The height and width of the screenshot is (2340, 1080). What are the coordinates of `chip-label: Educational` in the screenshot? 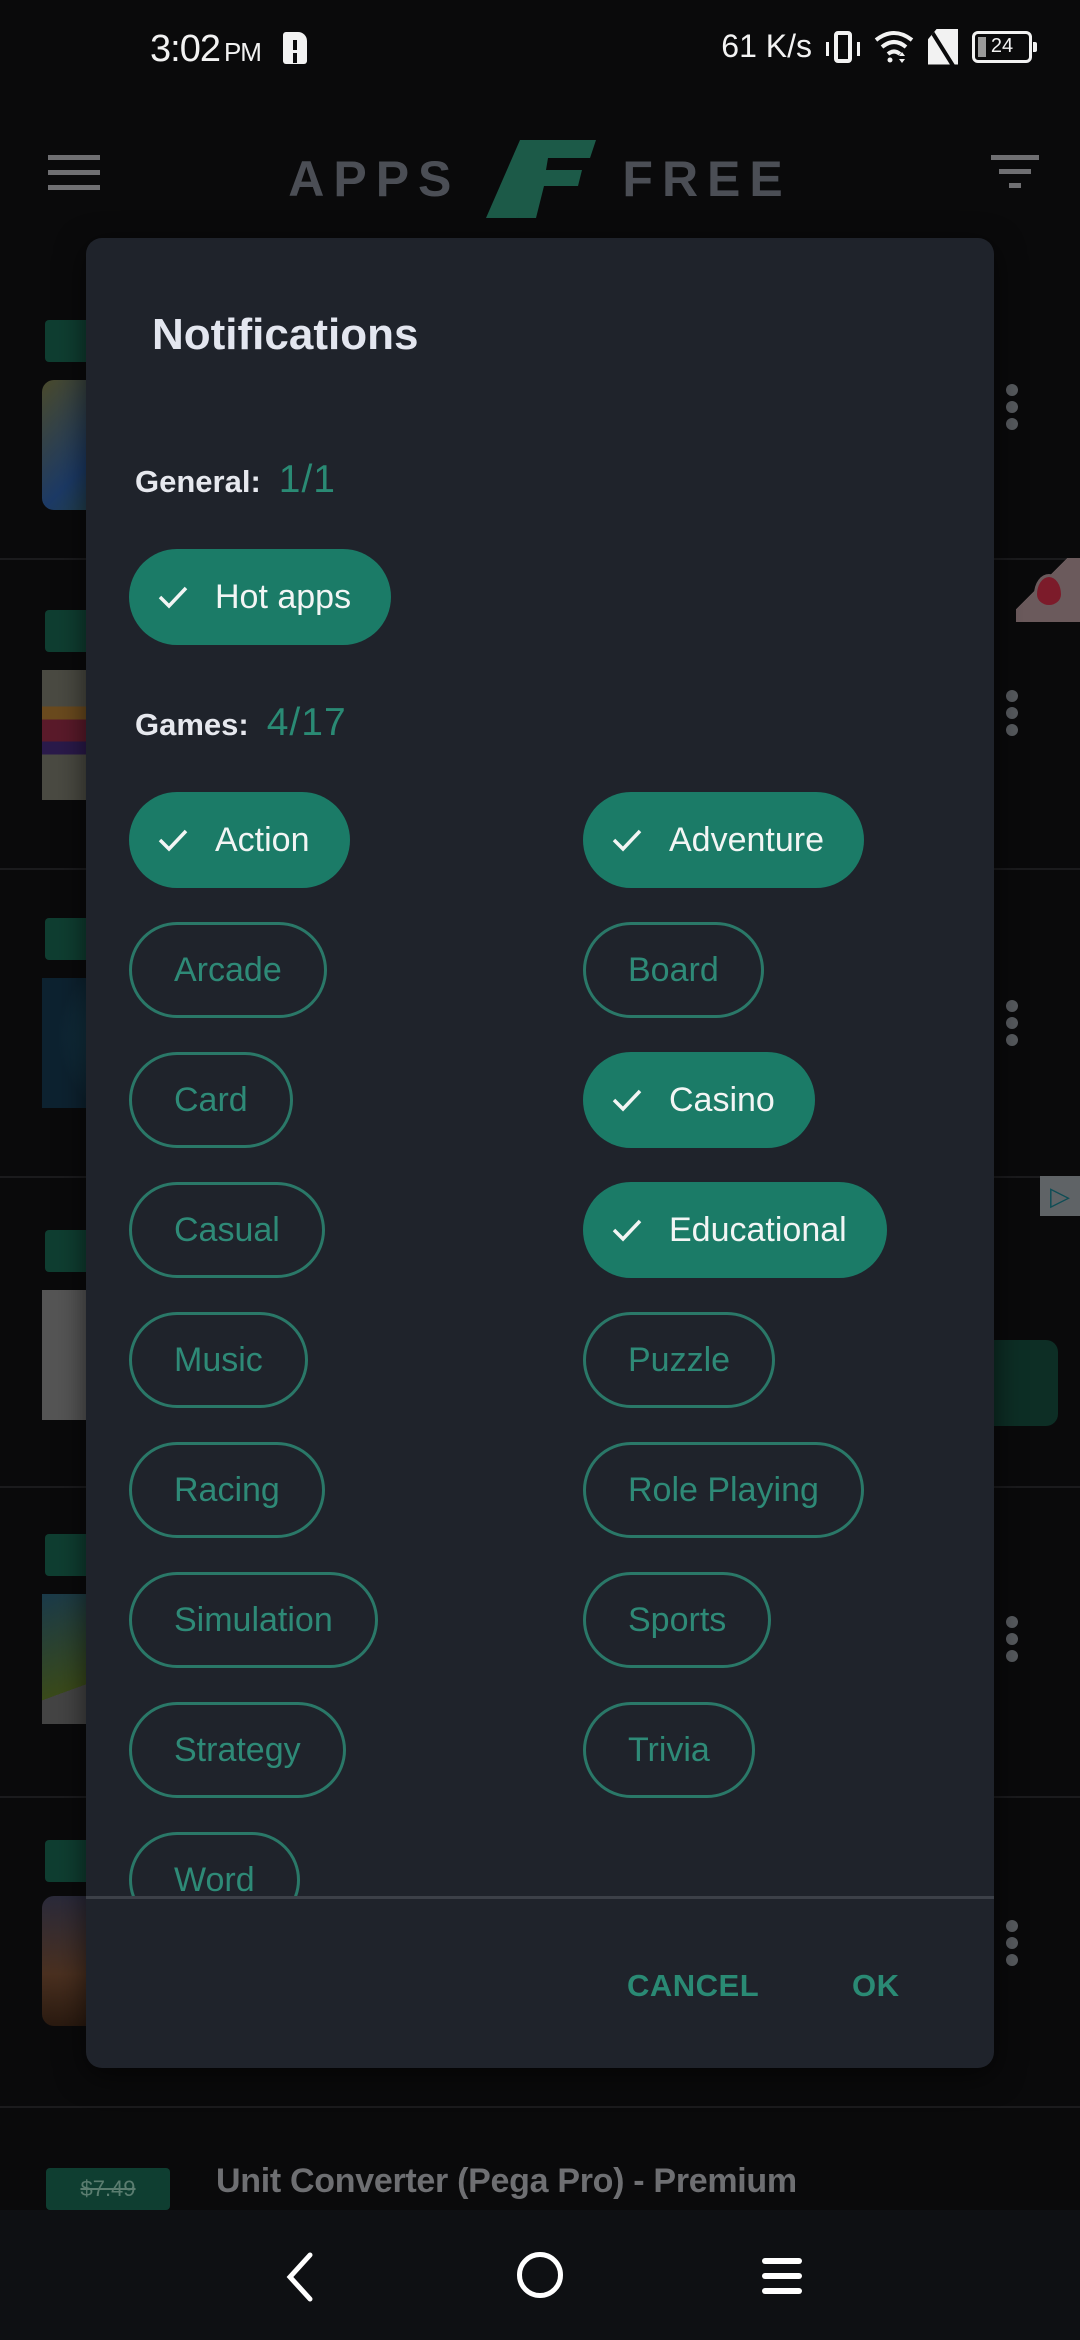 It's located at (758, 1229).